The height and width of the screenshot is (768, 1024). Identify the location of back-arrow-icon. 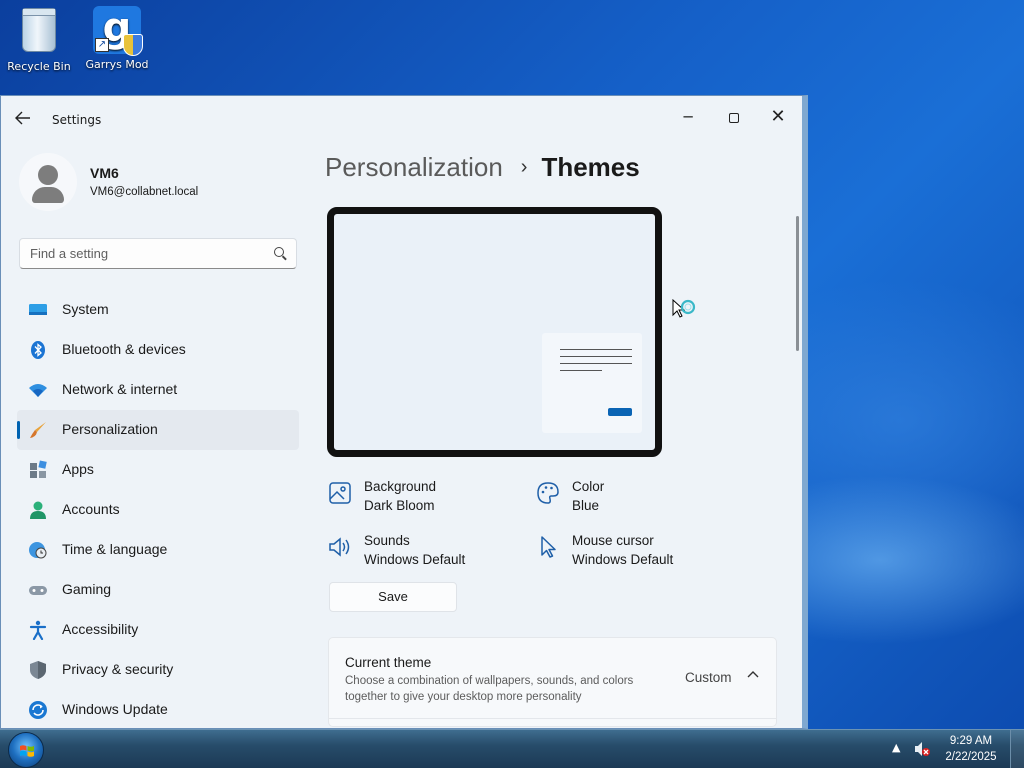
(22, 118).